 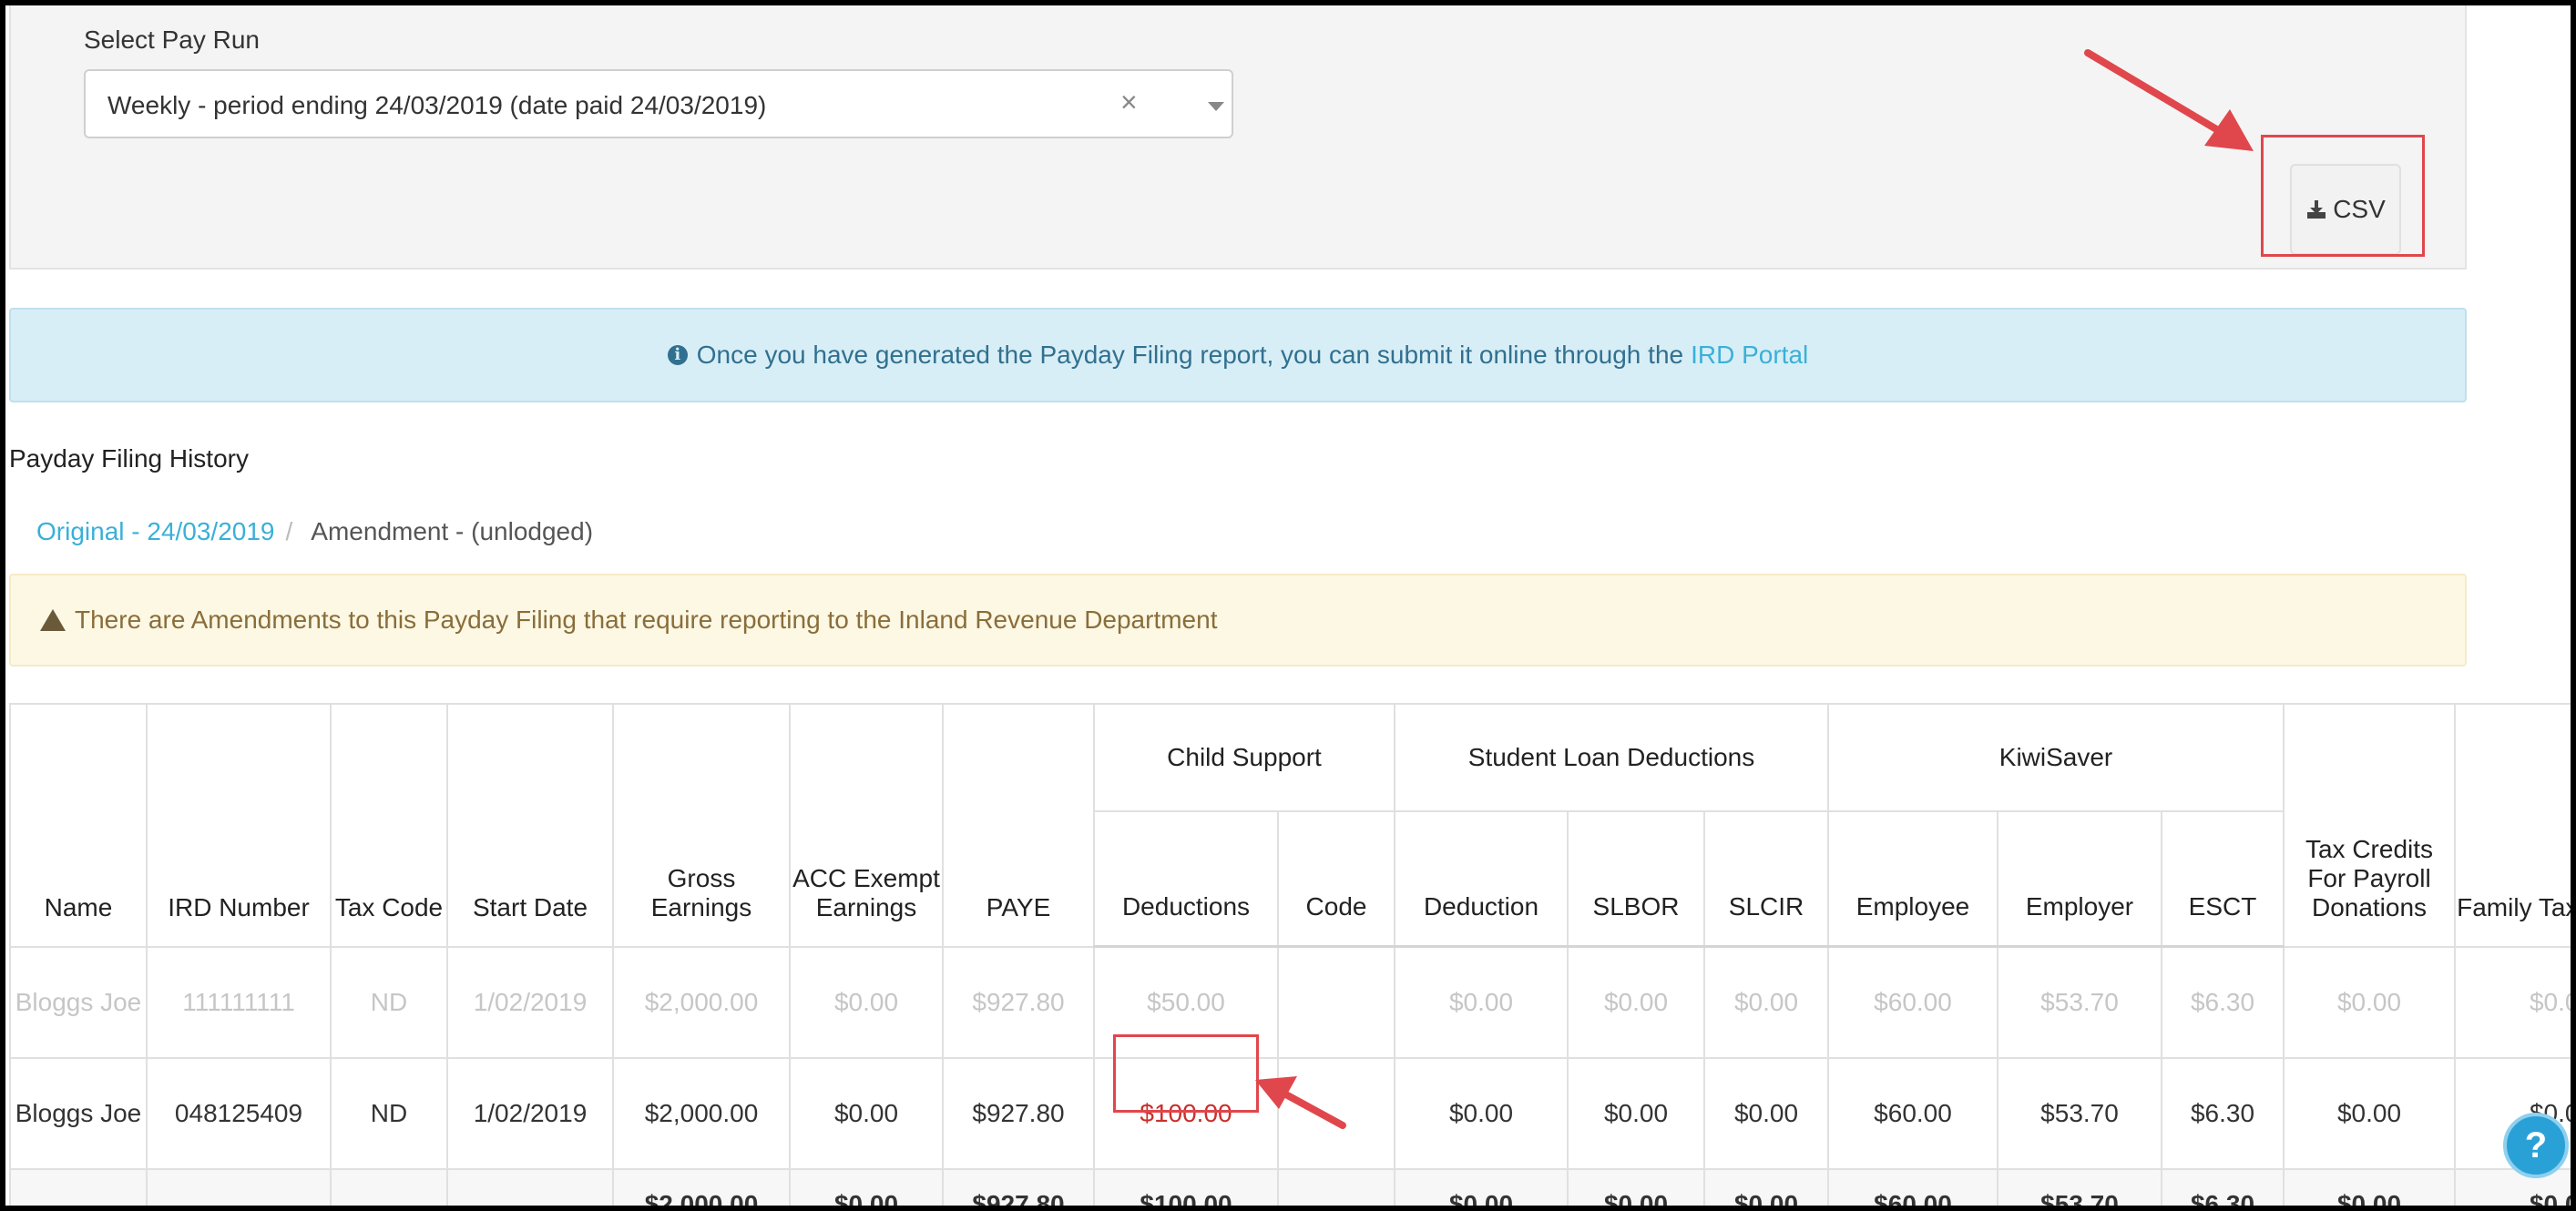 What do you see at coordinates (1019, 826) in the screenshot?
I see `col-header-paye: PAYE` at bounding box center [1019, 826].